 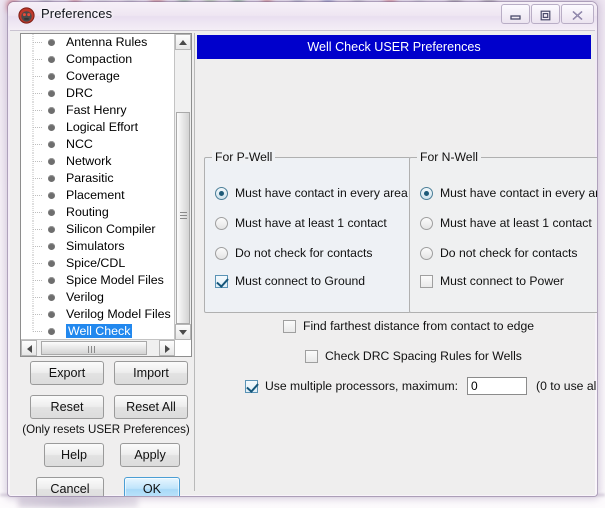 I want to click on tree-item-label: Coverage, so click(x=93, y=76).